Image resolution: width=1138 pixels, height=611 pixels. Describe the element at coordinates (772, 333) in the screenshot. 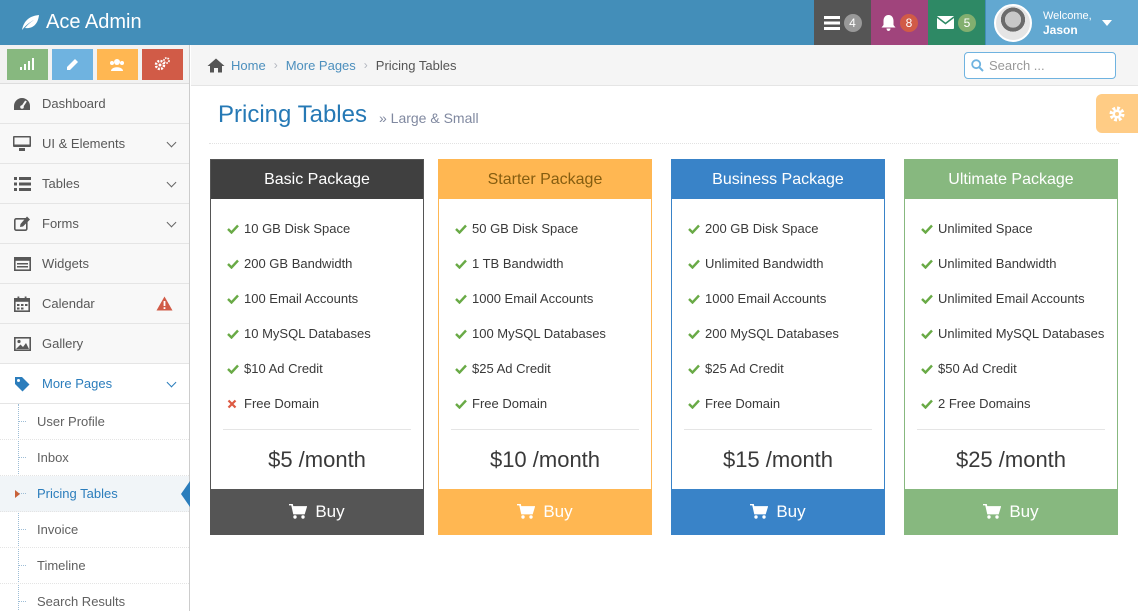

I see `feature-text: 200 MySQL Databases` at that location.